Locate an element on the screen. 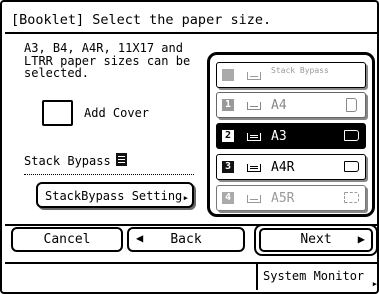  next-button-frame: Next ▶ is located at coordinates (316, 240).